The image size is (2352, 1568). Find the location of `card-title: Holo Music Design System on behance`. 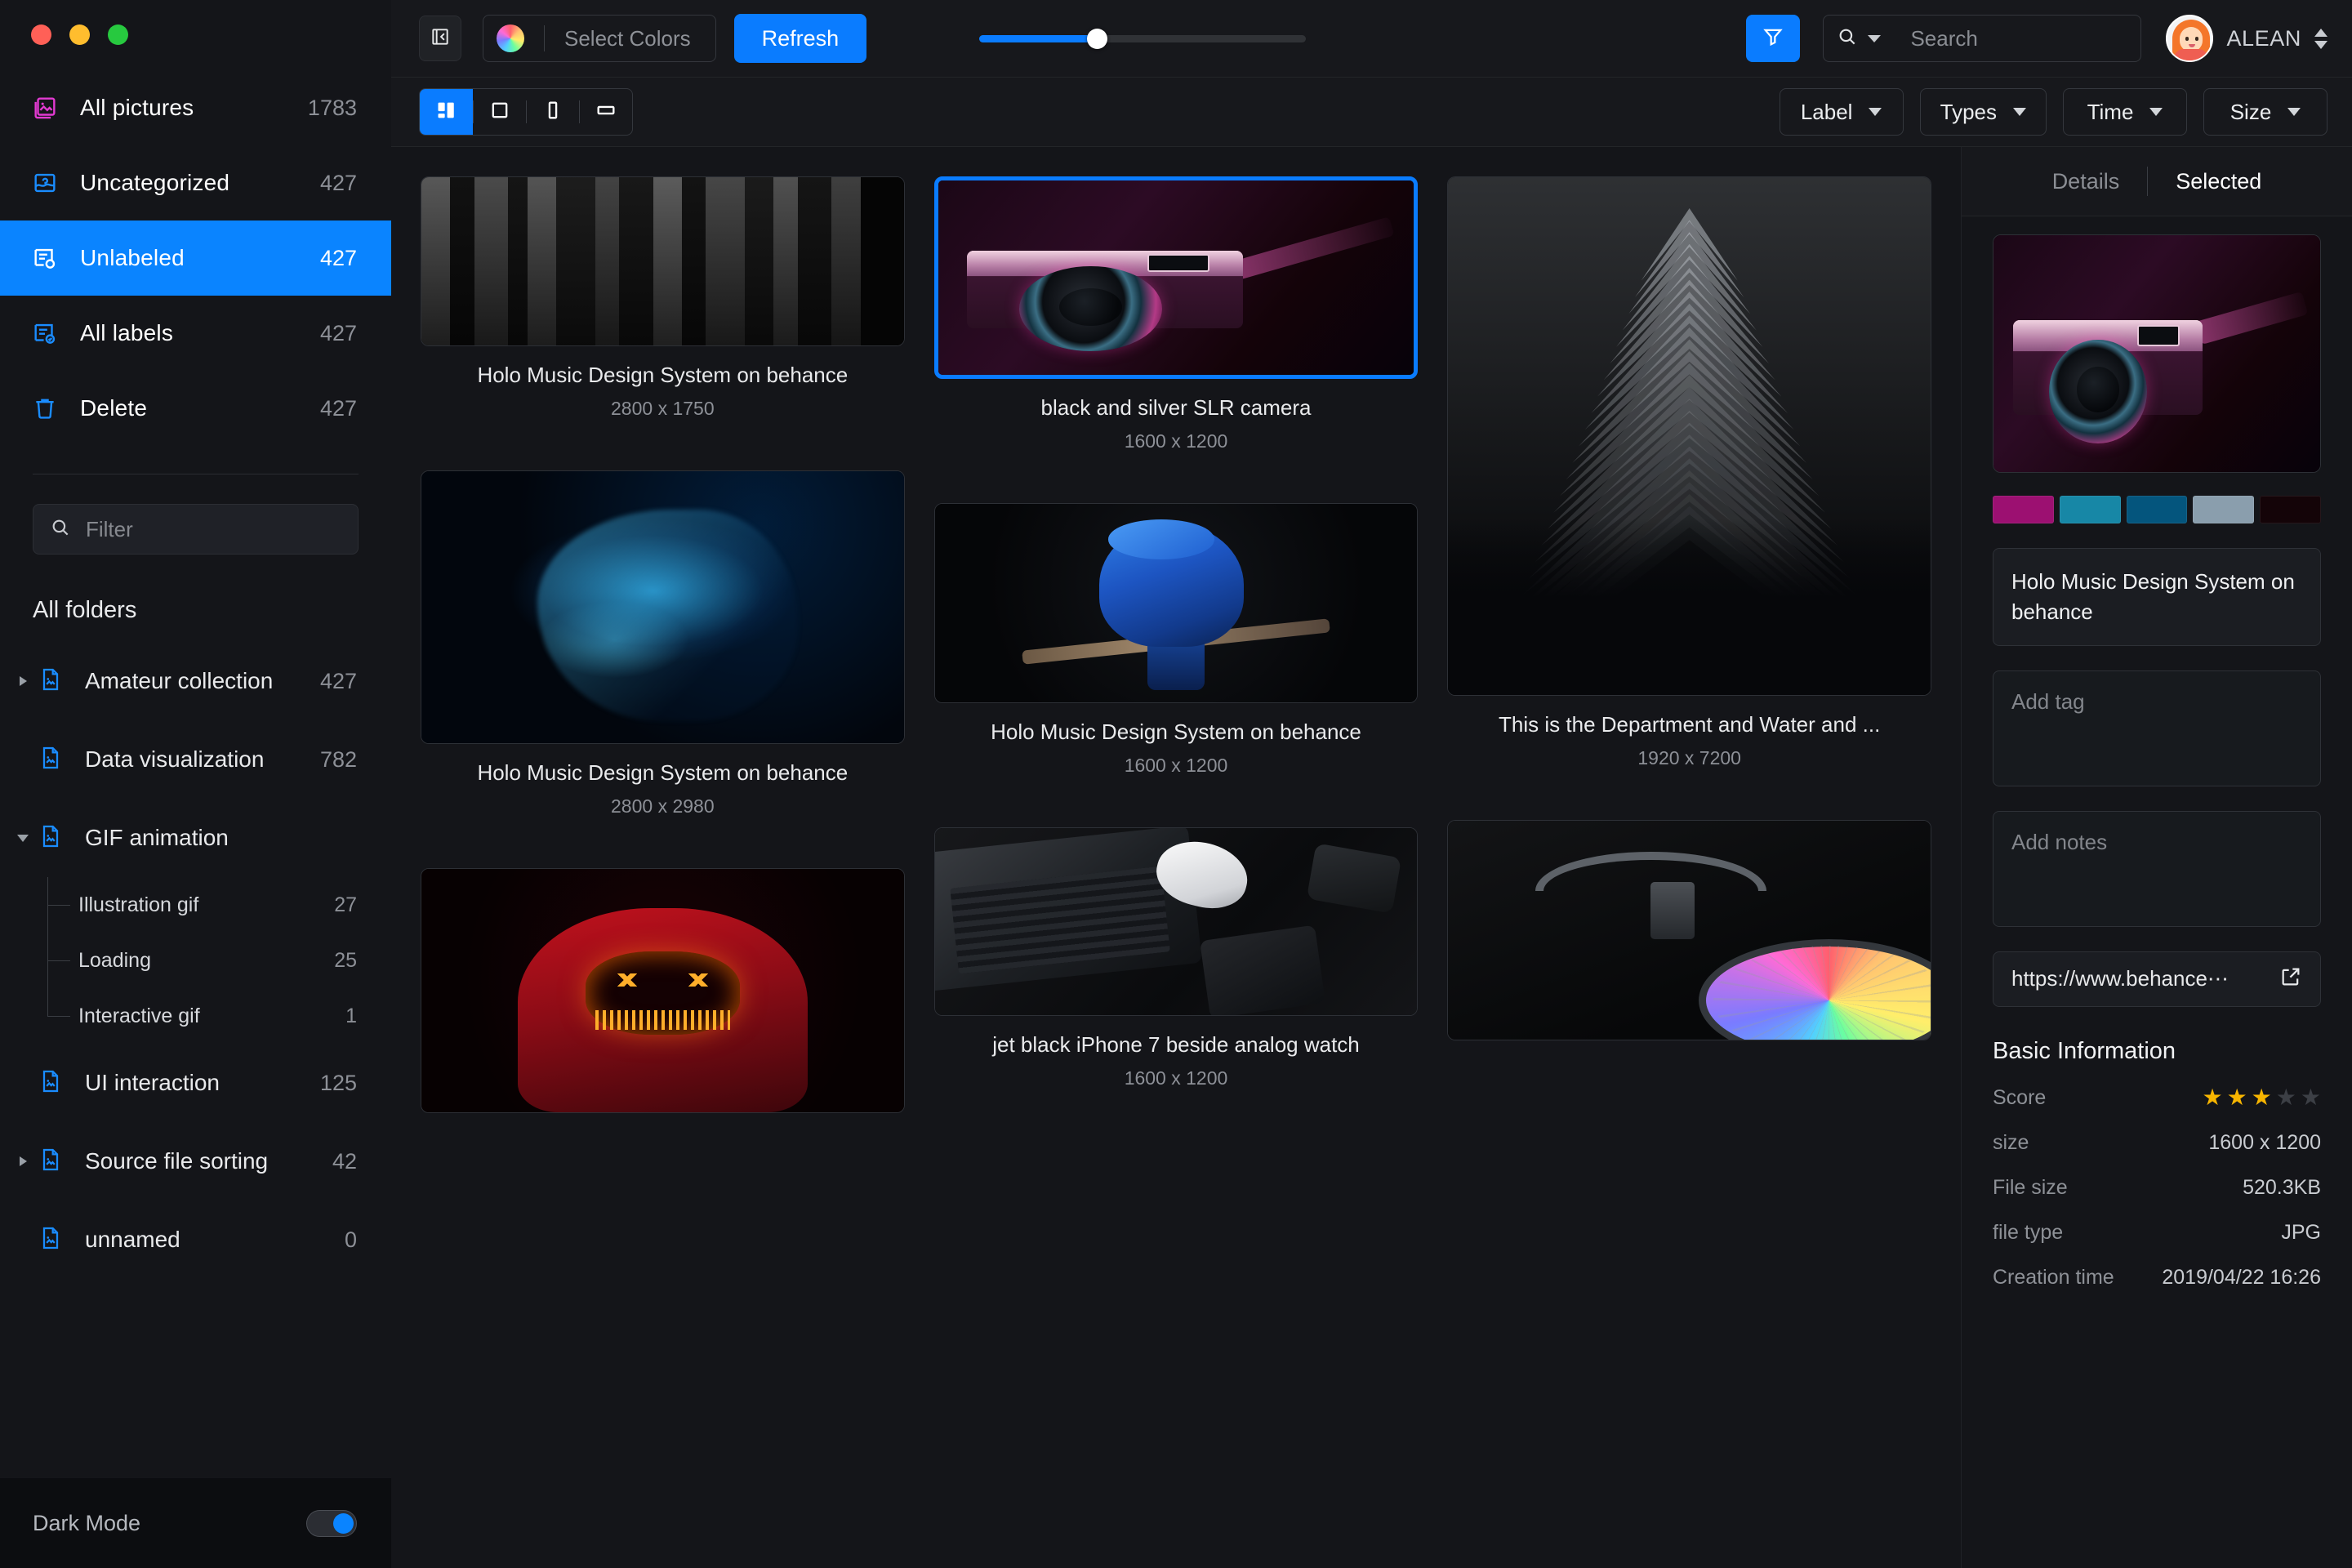

card-title: Holo Music Design System on behance is located at coordinates (1176, 731).